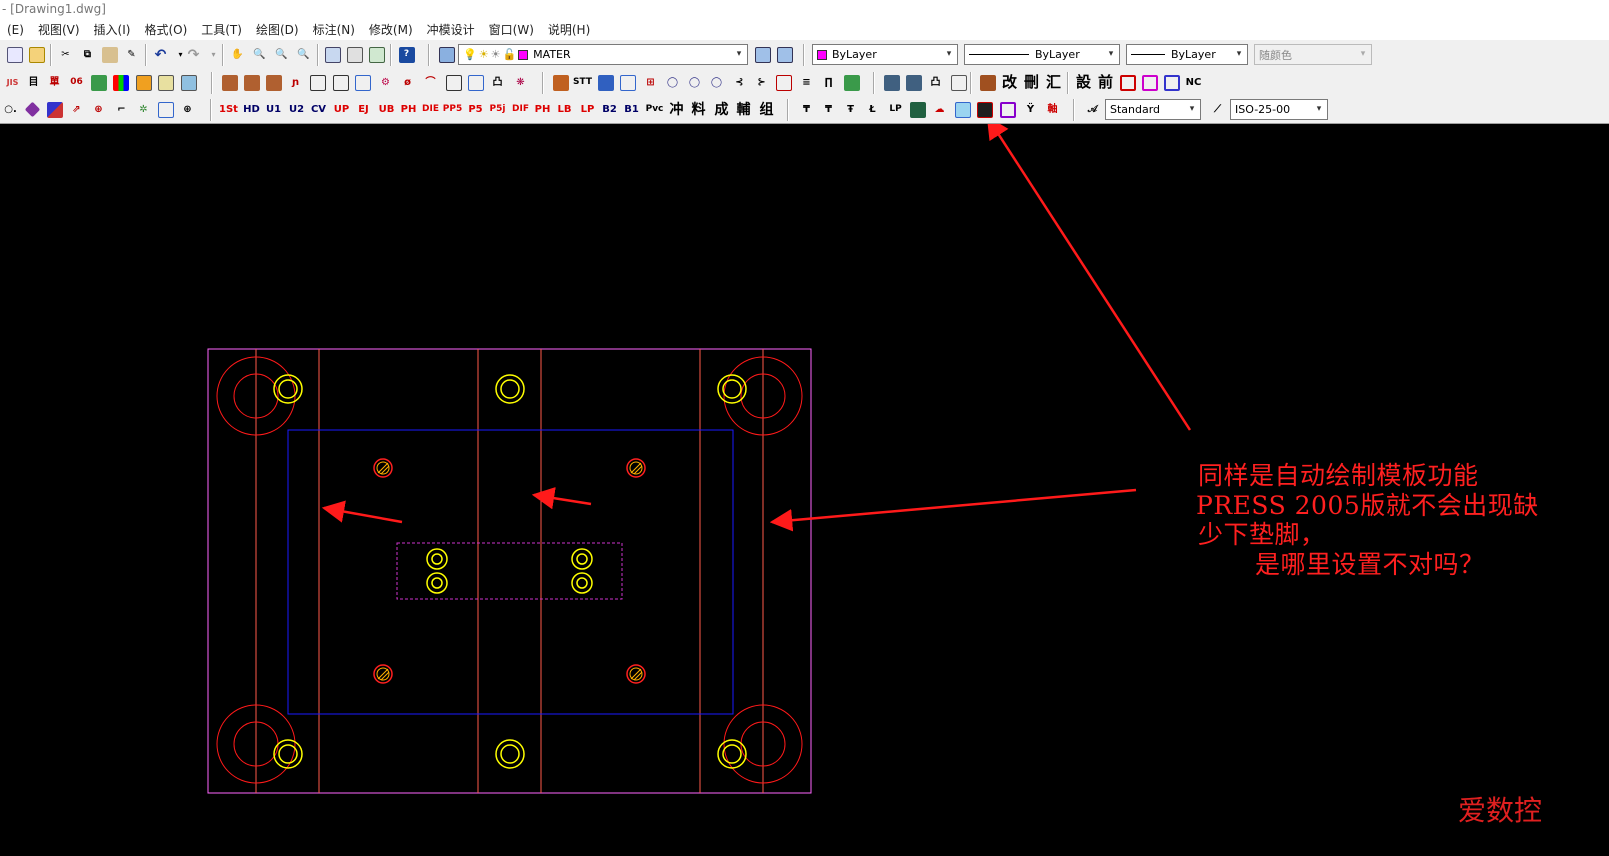 The width and height of the screenshot is (1609, 856). I want to click on part-icon: UB, so click(386, 109).